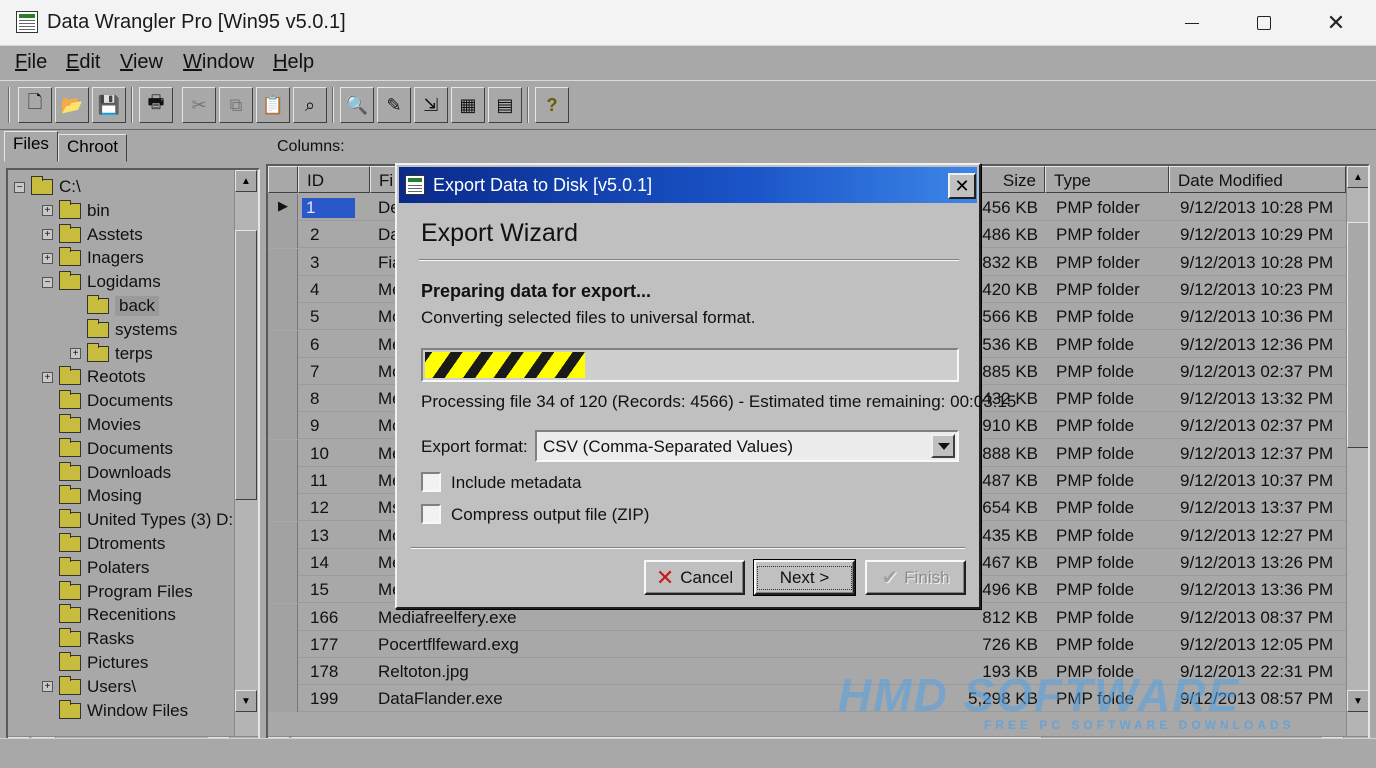 The height and width of the screenshot is (768, 1376). What do you see at coordinates (1192, 23) in the screenshot?
I see `minimize-button` at bounding box center [1192, 23].